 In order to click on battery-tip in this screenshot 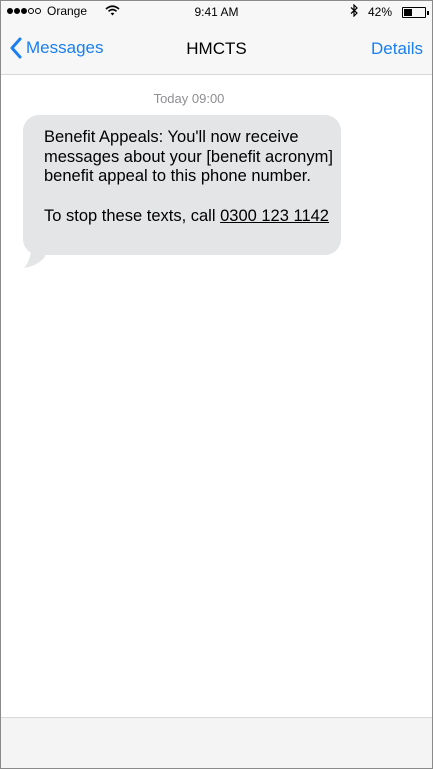, I will do `click(428, 12)`.